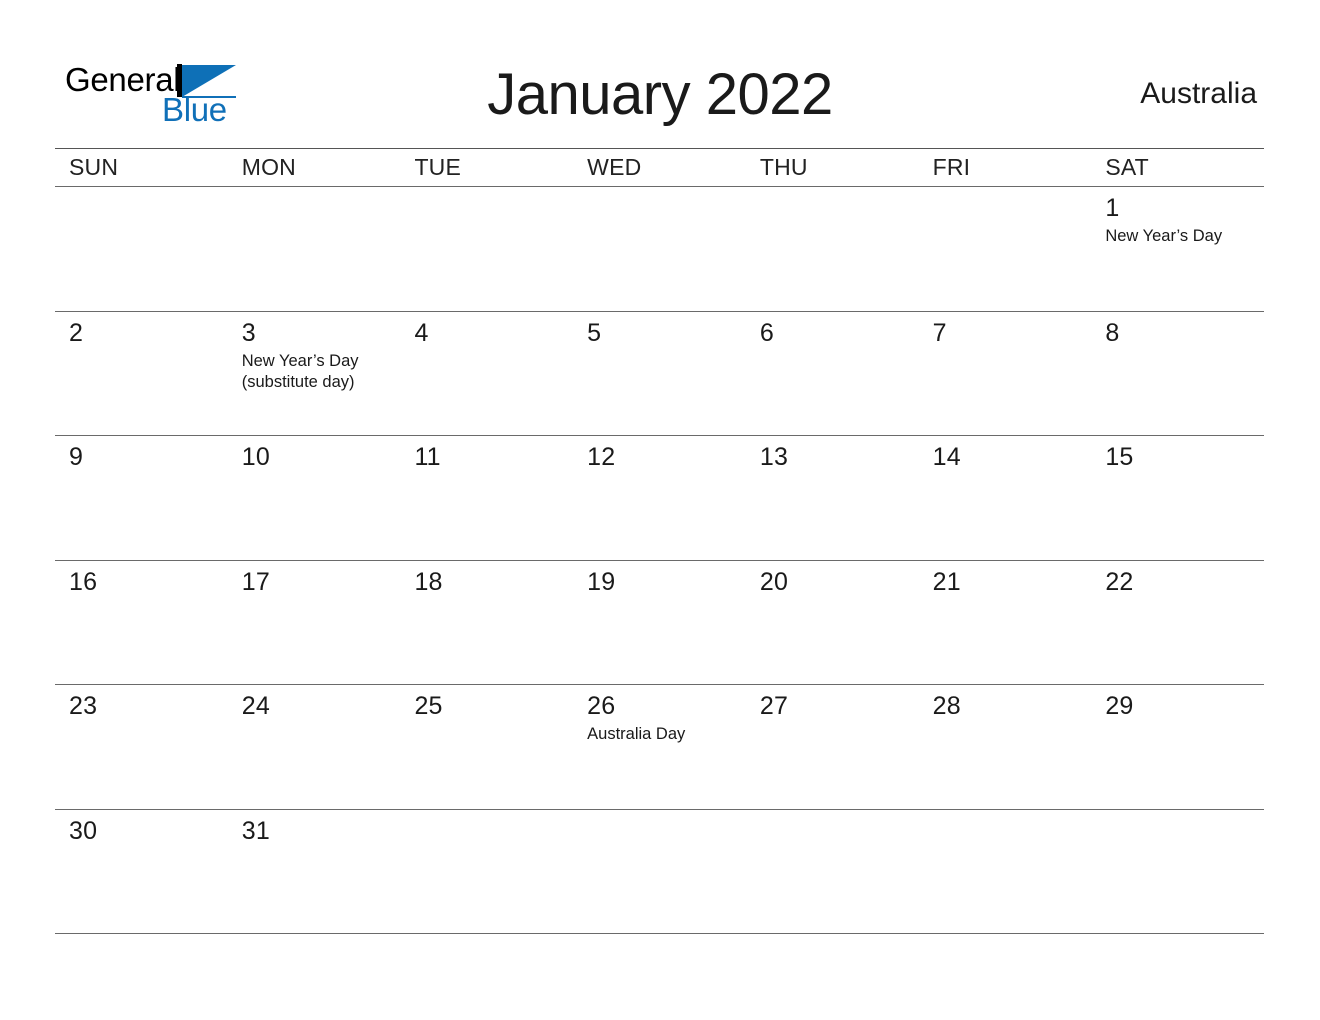 This screenshot has height=1020, width=1320. I want to click on calendar-week-row: 9 10 11 12 13 14 15, so click(659, 498).